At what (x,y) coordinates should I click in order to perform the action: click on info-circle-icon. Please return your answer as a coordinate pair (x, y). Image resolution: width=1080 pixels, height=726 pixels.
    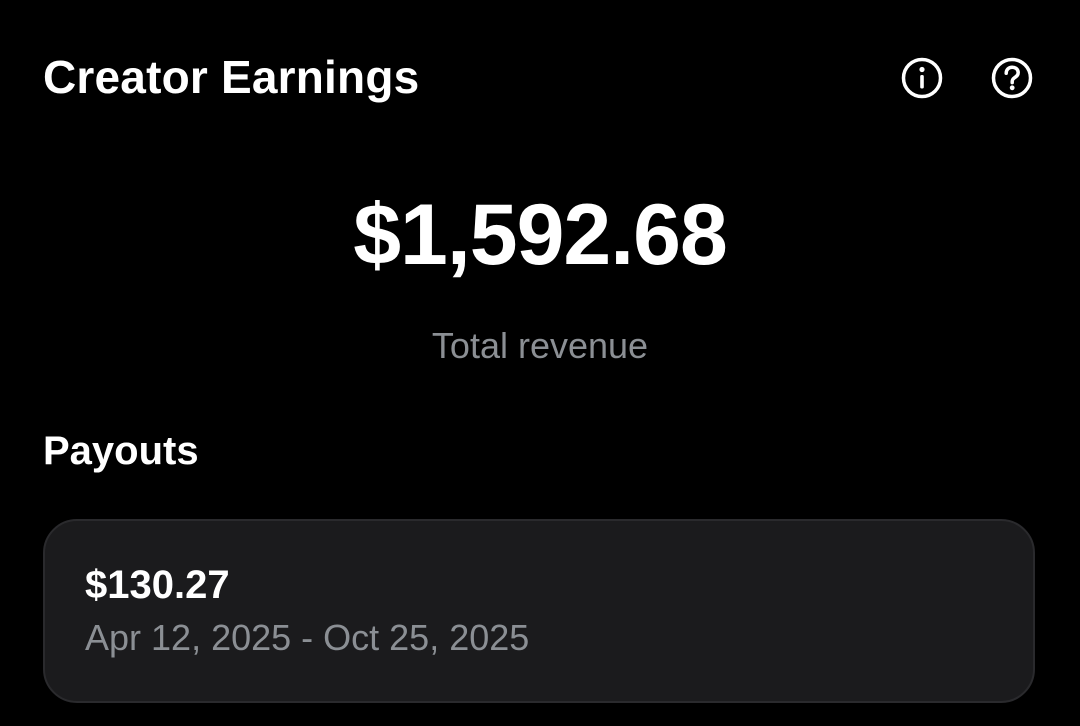
    Looking at the image, I should click on (922, 78).